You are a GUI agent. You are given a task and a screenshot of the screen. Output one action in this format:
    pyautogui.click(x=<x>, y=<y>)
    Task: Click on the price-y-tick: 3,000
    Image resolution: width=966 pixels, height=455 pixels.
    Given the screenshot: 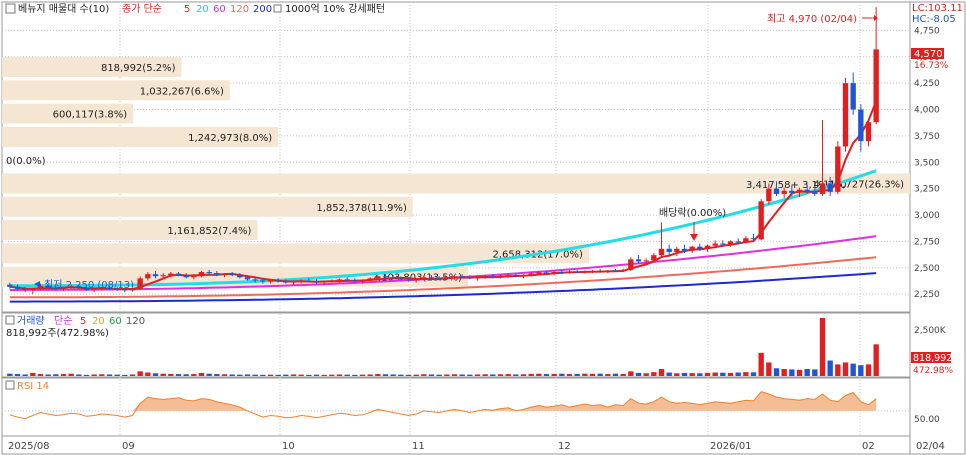 What is the action you would take?
    pyautogui.click(x=927, y=216)
    